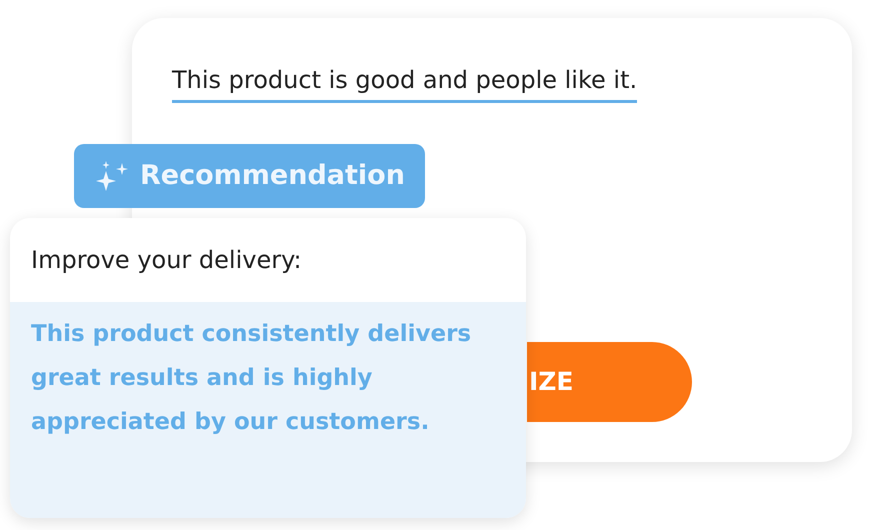 The height and width of the screenshot is (530, 872). I want to click on badge-label: Recommendation, so click(272, 175).